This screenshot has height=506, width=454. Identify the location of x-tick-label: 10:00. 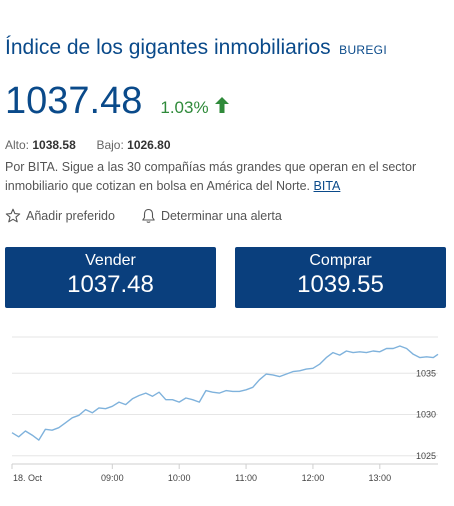
(179, 478).